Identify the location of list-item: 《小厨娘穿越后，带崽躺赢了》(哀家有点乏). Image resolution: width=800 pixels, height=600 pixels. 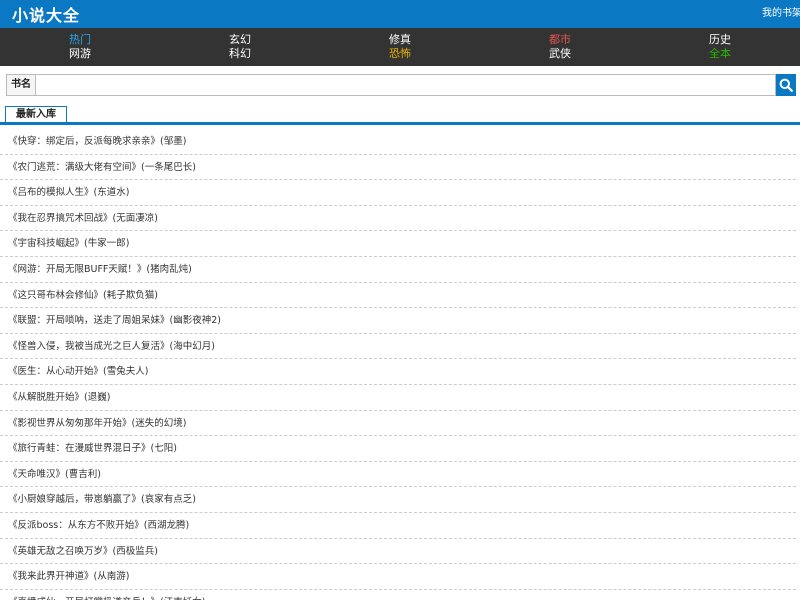
(398, 500).